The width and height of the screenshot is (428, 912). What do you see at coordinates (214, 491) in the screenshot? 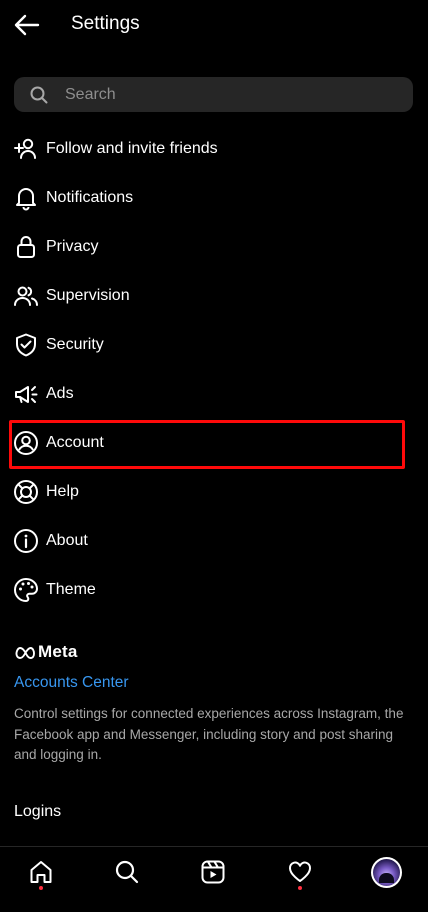
I see `menu-item-help: Help` at bounding box center [214, 491].